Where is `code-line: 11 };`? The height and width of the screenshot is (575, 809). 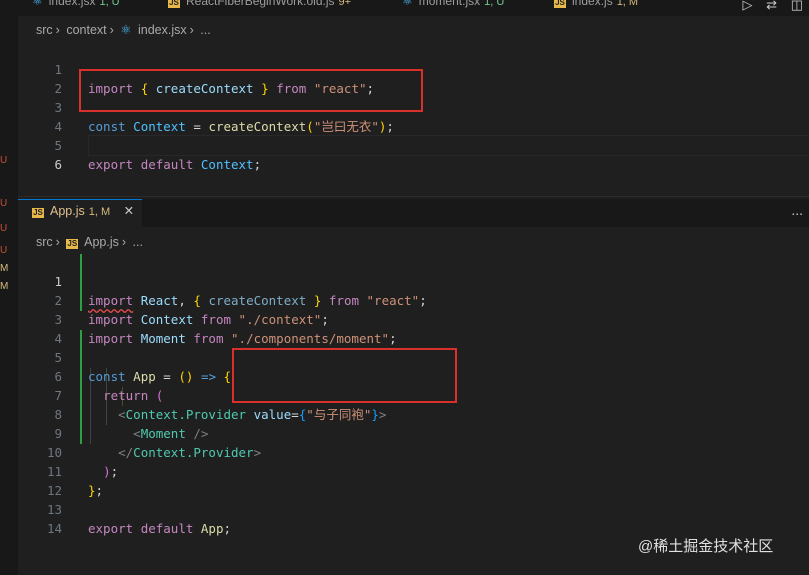
code-line: 11 }; is located at coordinates (413, 470).